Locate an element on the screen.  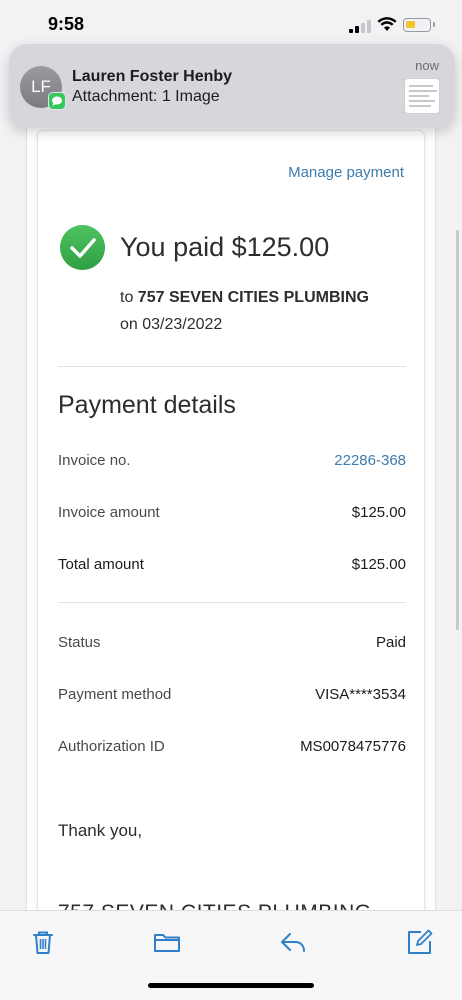
date-prefix: on is located at coordinates (129, 324).